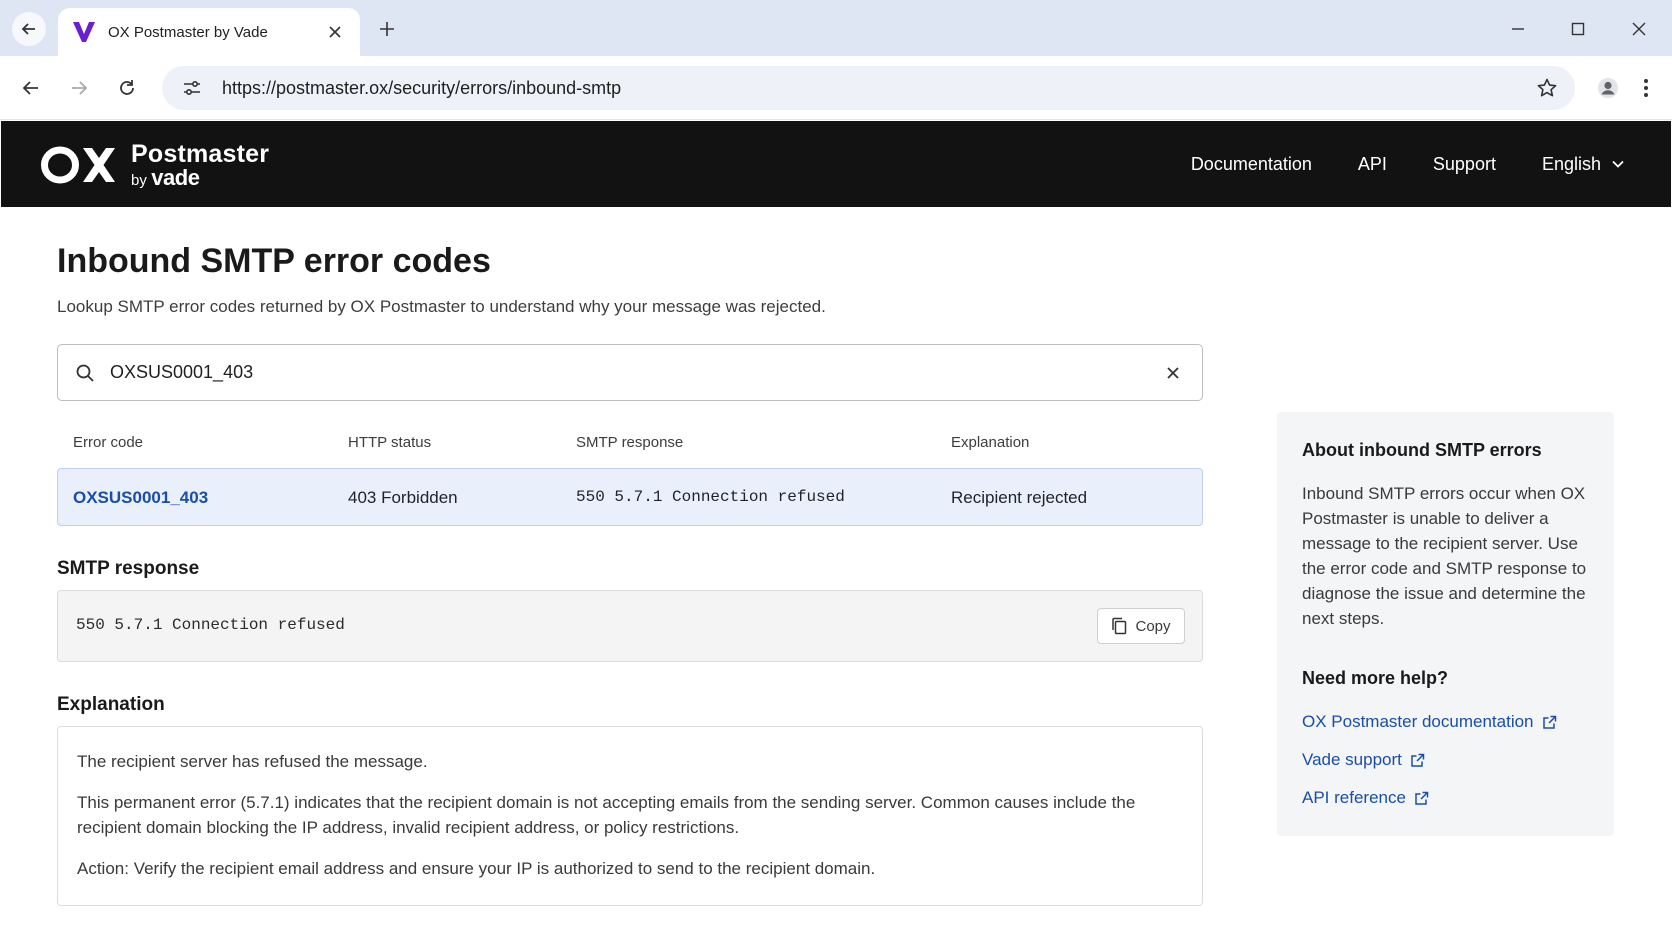 This screenshot has height=941, width=1672. Describe the element at coordinates (1119, 626) in the screenshot. I see `copy-icon` at that location.